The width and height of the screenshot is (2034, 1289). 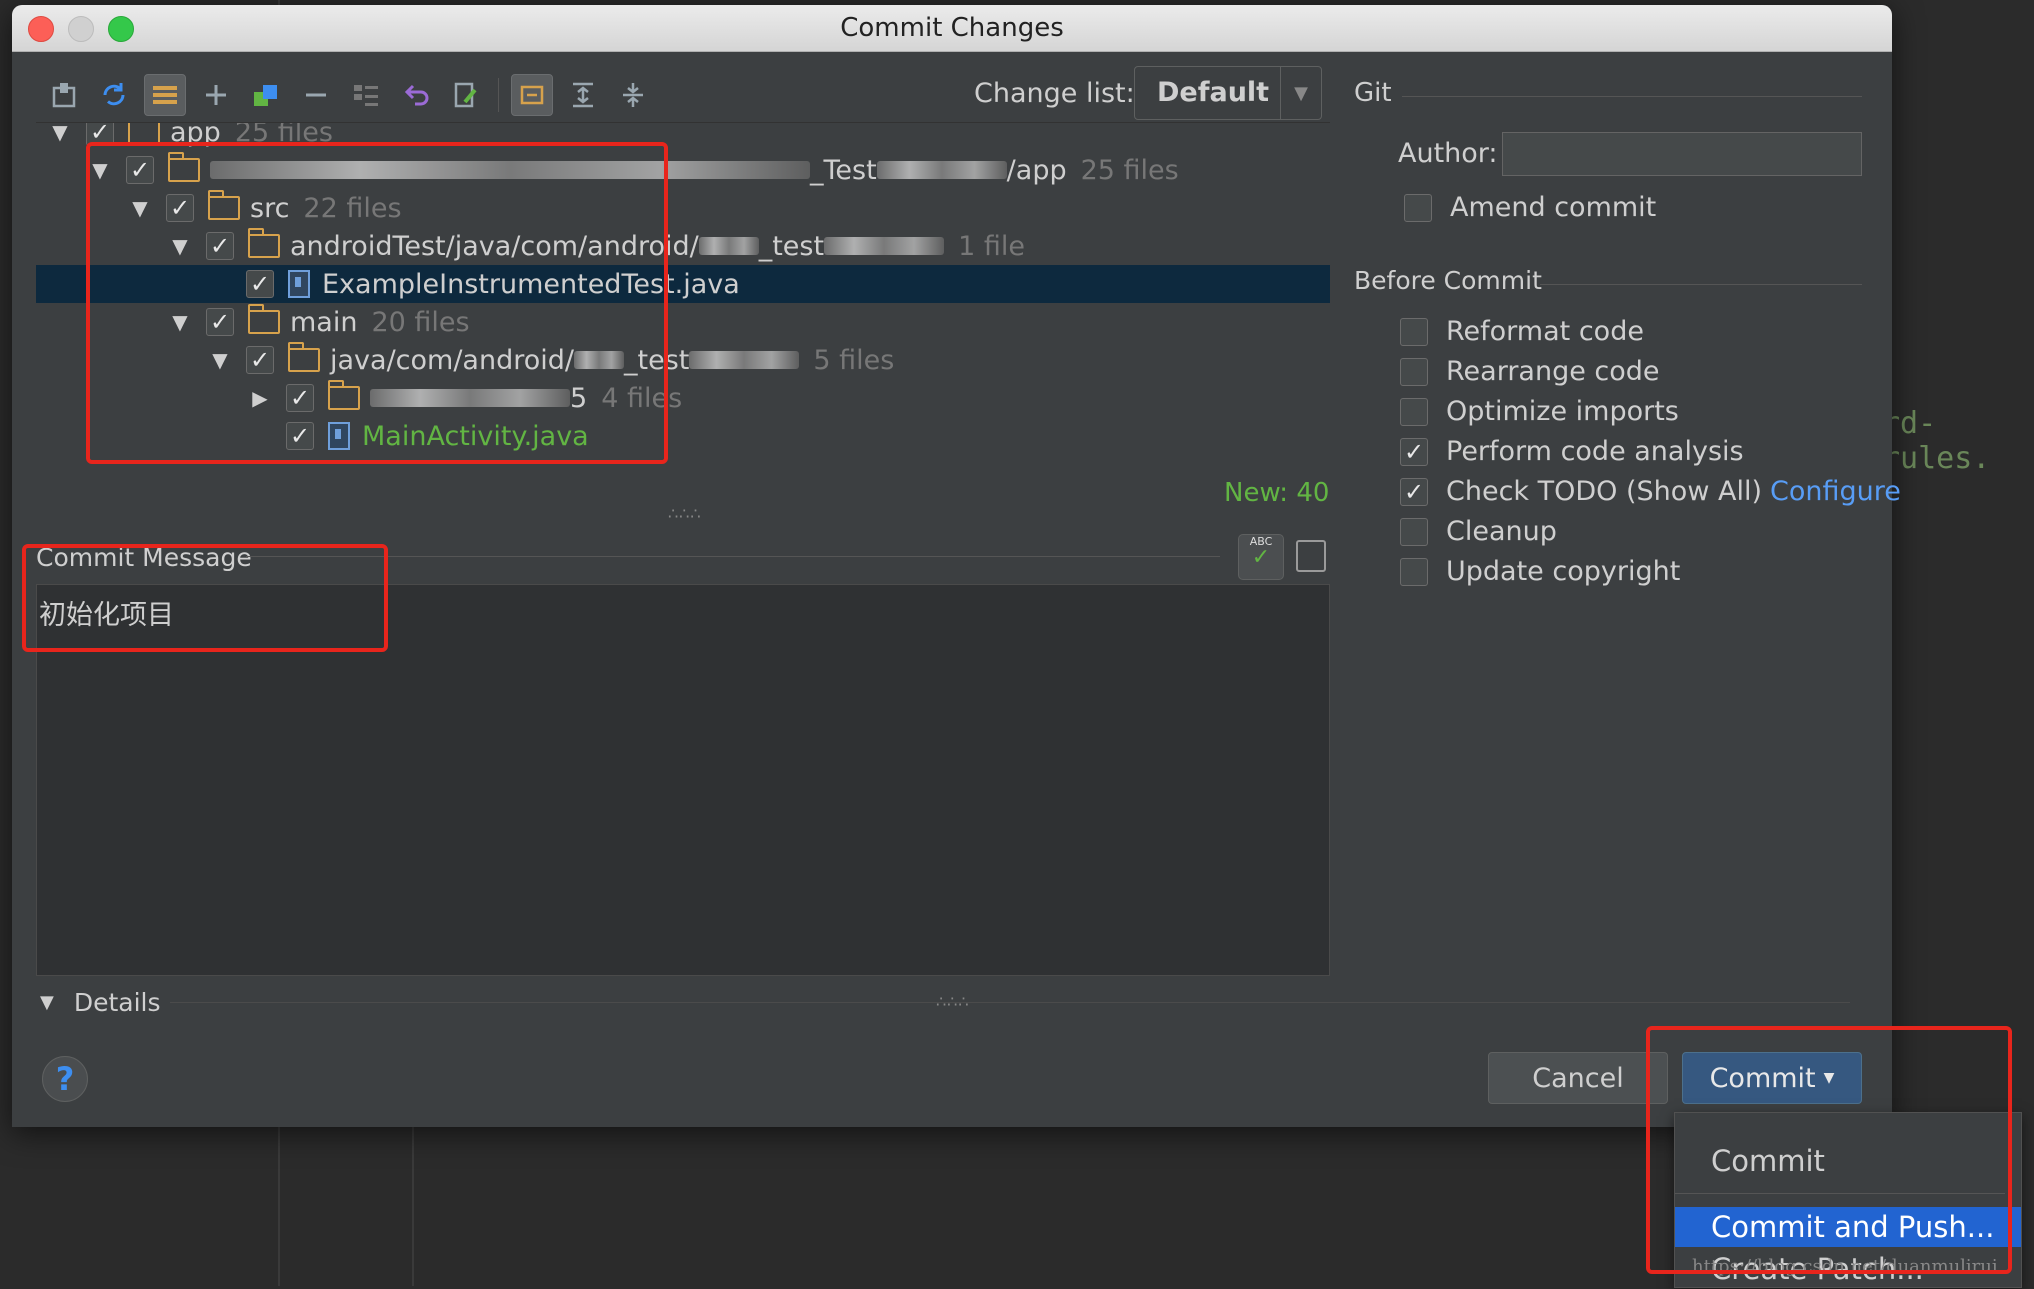 What do you see at coordinates (854, 360) in the screenshot?
I see `tree-row-count: 5 files` at bounding box center [854, 360].